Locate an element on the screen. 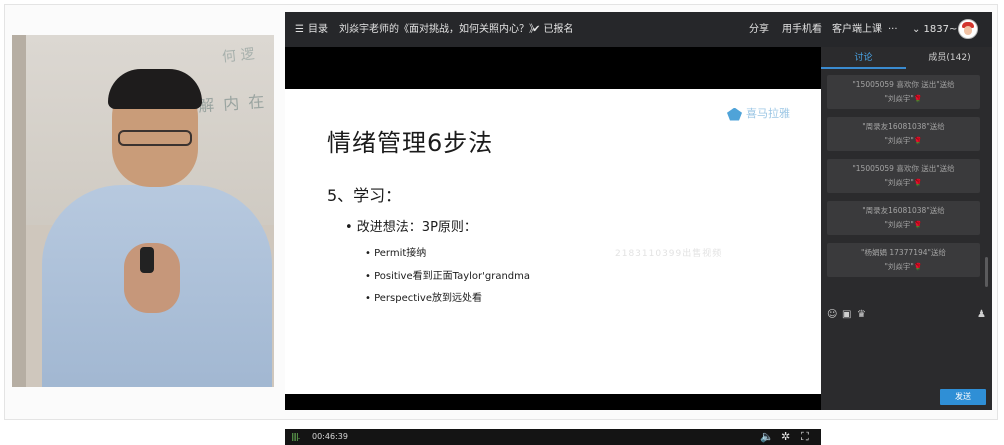  whiteboard-writing: 何 逻 is located at coordinates (237, 56).